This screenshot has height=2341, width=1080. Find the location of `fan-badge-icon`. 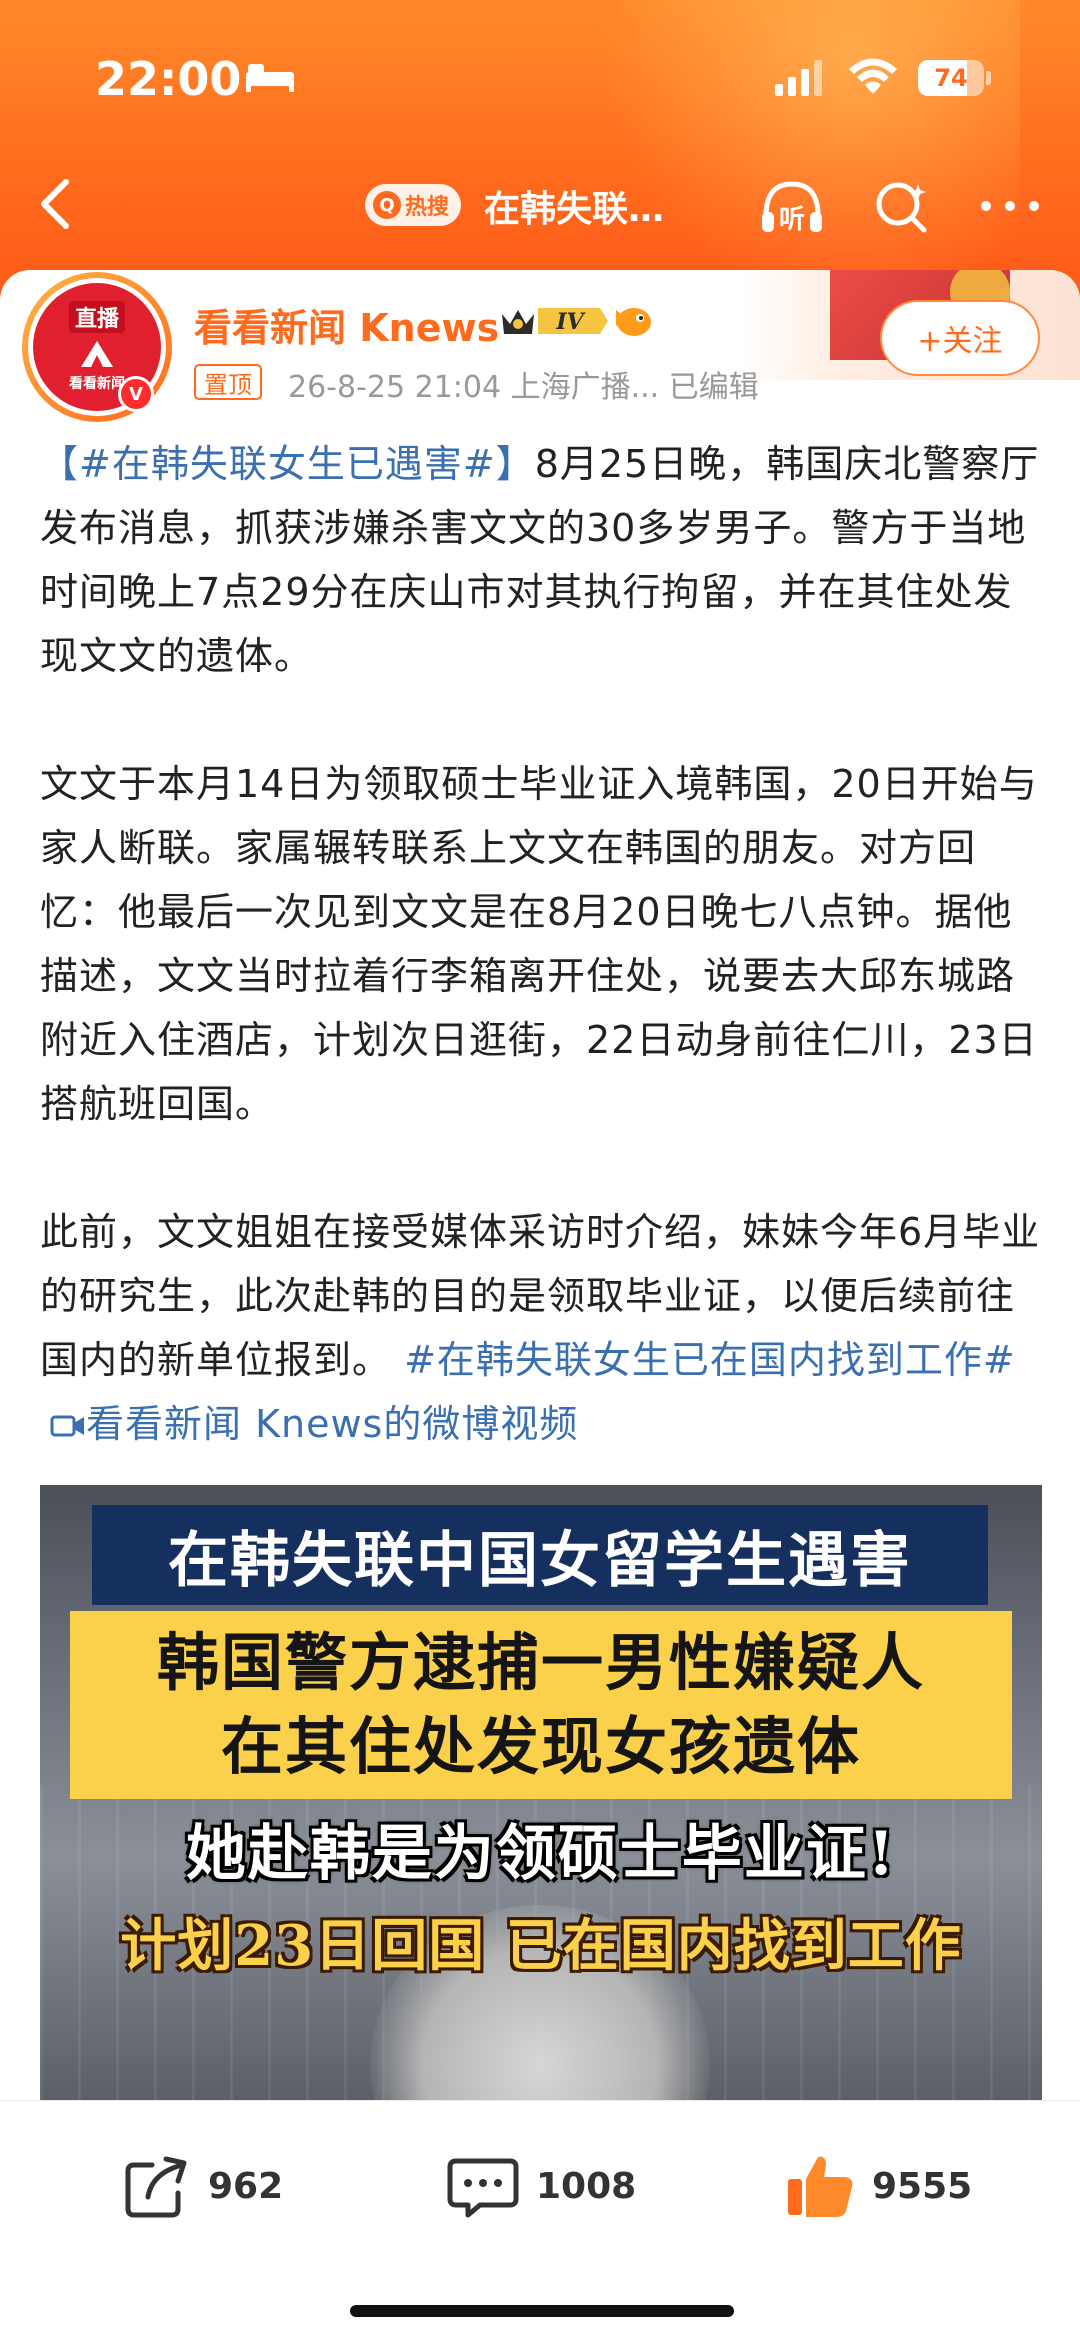

fan-badge-icon is located at coordinates (633, 322).